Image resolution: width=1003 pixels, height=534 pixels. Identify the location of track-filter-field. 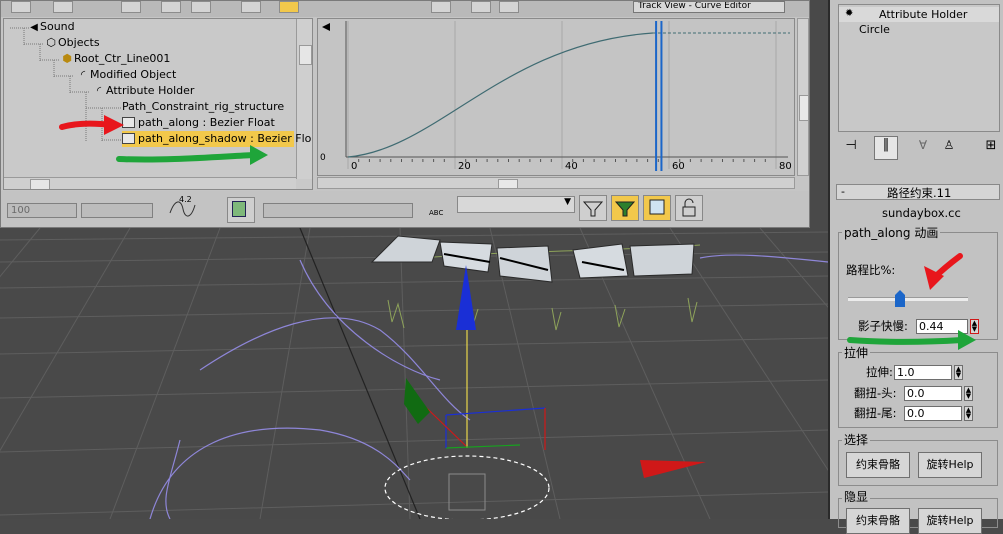
(338, 210).